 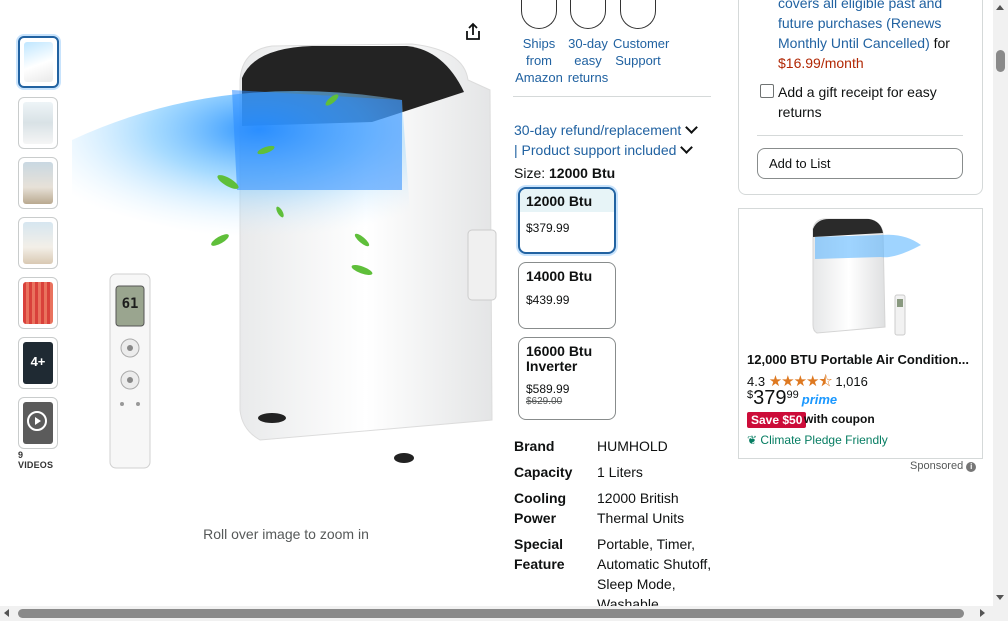 What do you see at coordinates (750, 395) in the screenshot?
I see `ad-price-symbol: $` at bounding box center [750, 395].